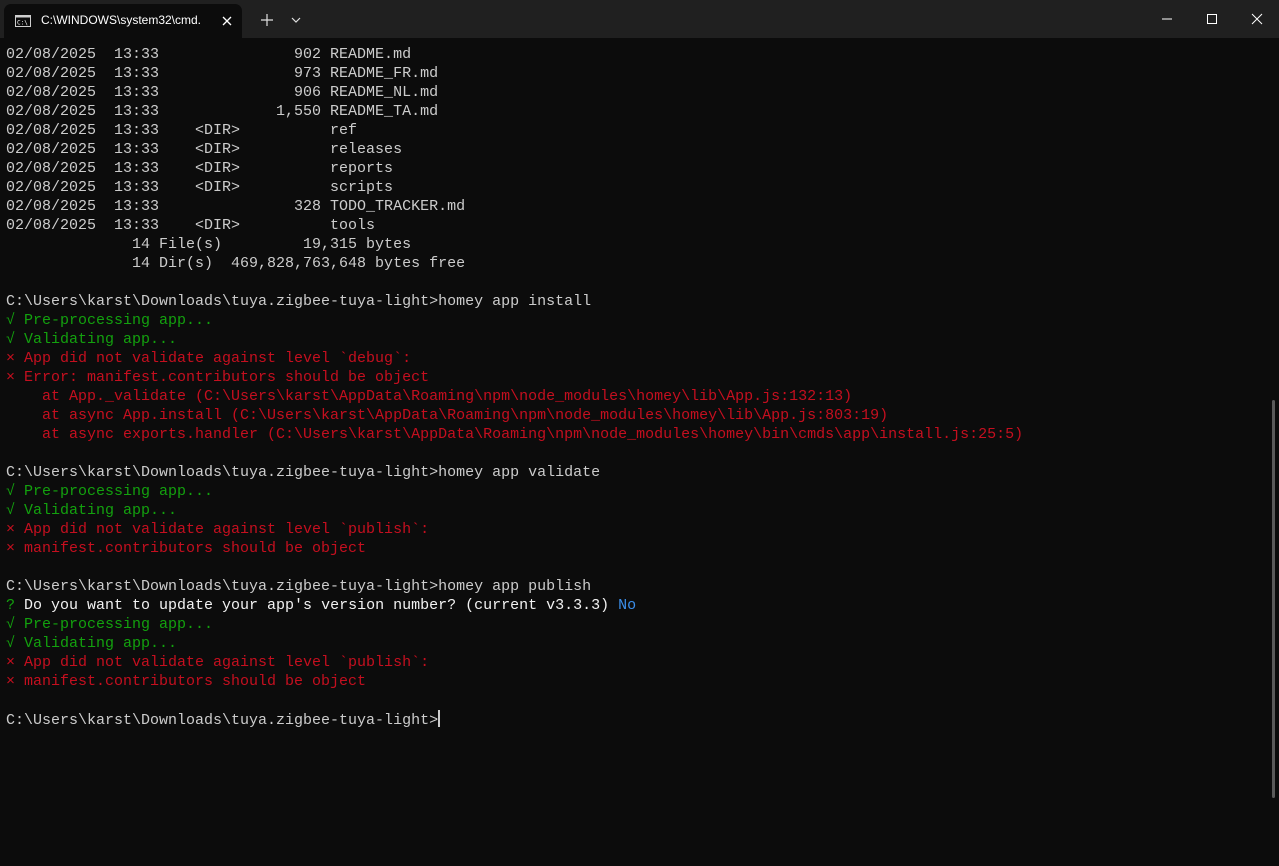 This screenshot has height=866, width=1279. What do you see at coordinates (209, 54) in the screenshot?
I see `terminal-line: 02/08/2025 13:33 902 README.md` at bounding box center [209, 54].